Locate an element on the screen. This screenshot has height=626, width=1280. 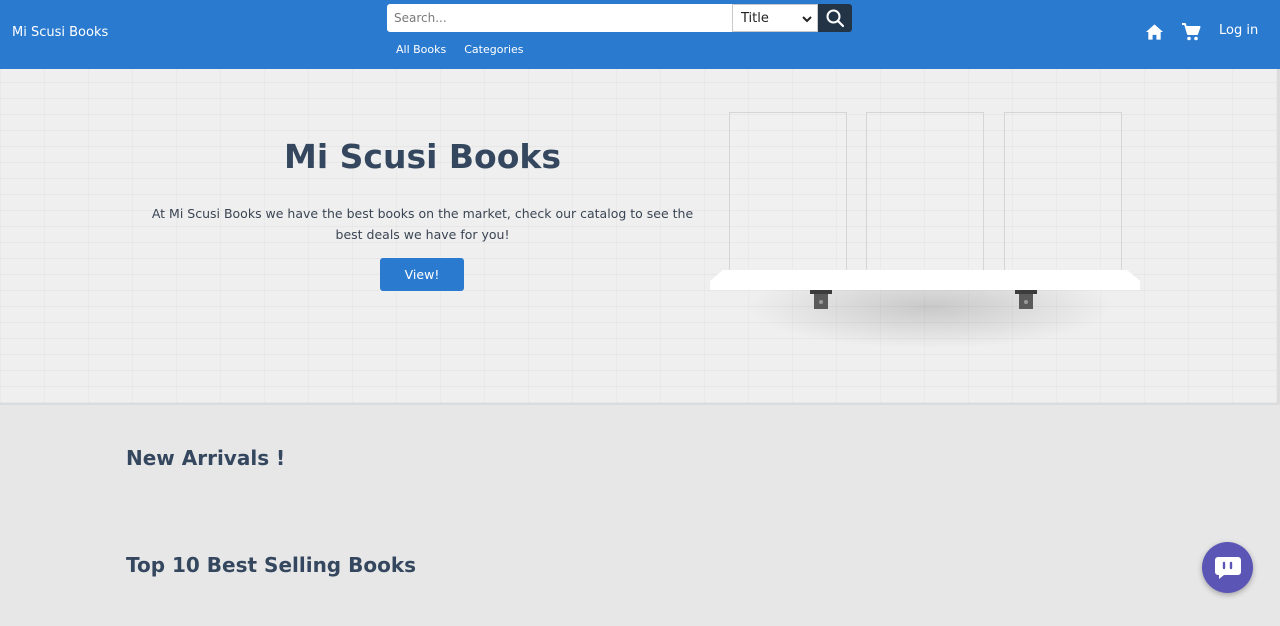
brand-link: Mi Scusi Books is located at coordinates (60, 32).